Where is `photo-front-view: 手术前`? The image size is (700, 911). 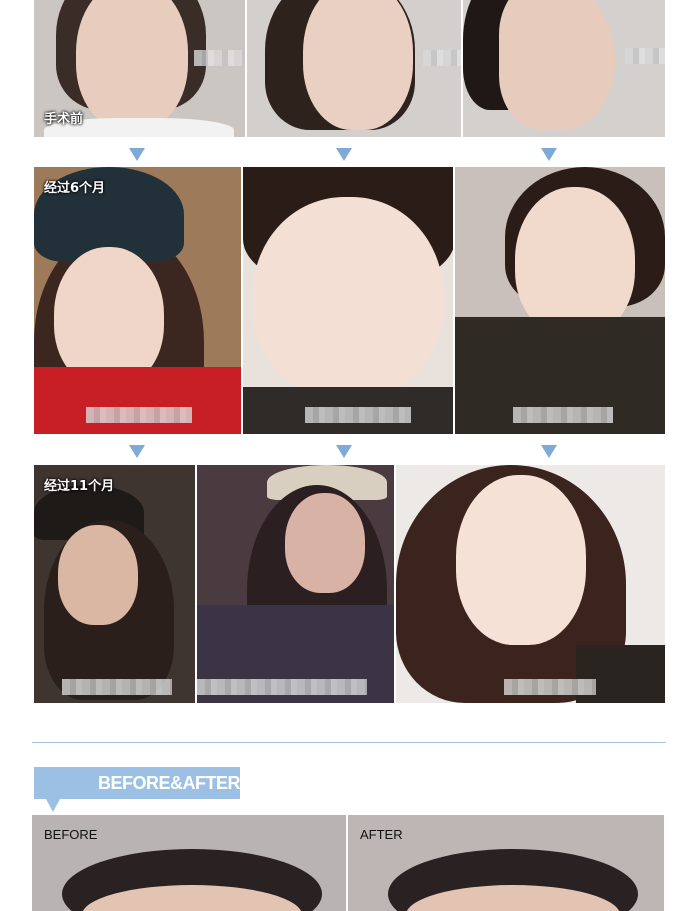 photo-front-view: 手术前 is located at coordinates (139, 68).